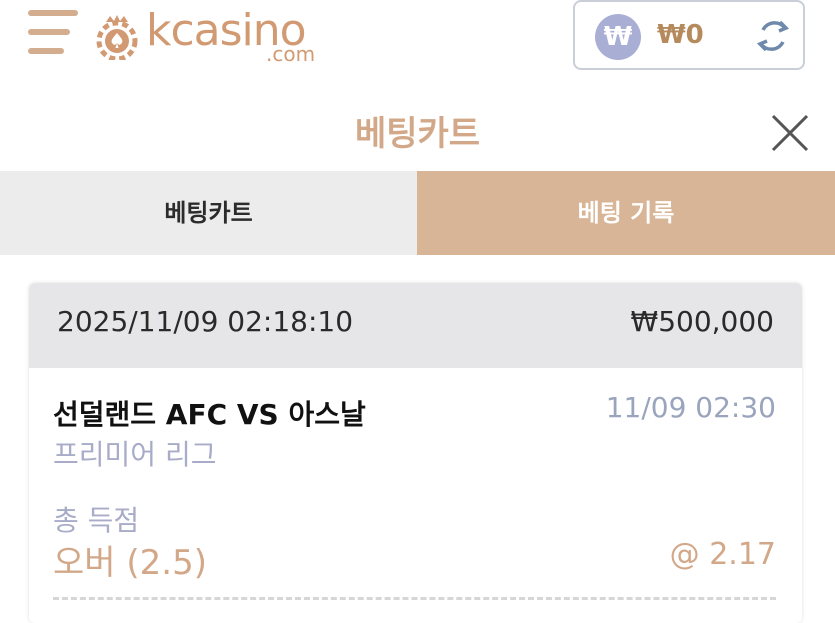 This screenshot has width=835, height=623. Describe the element at coordinates (680, 35) in the screenshot. I see `balance-value: ₩0` at that location.